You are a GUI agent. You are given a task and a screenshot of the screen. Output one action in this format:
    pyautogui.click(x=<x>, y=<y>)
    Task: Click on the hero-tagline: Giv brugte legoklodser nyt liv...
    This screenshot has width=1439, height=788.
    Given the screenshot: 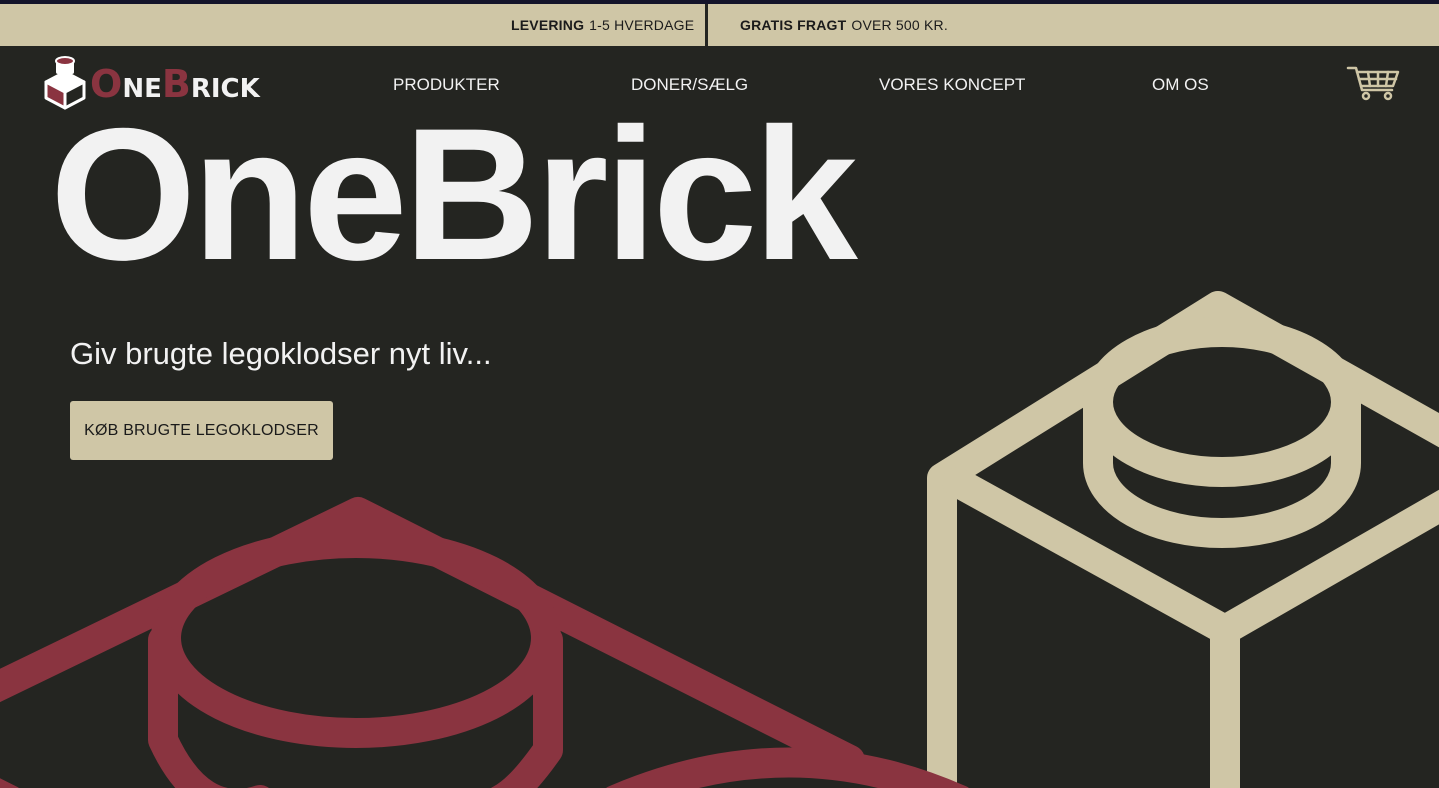 What is the action you would take?
    pyautogui.click(x=281, y=353)
    